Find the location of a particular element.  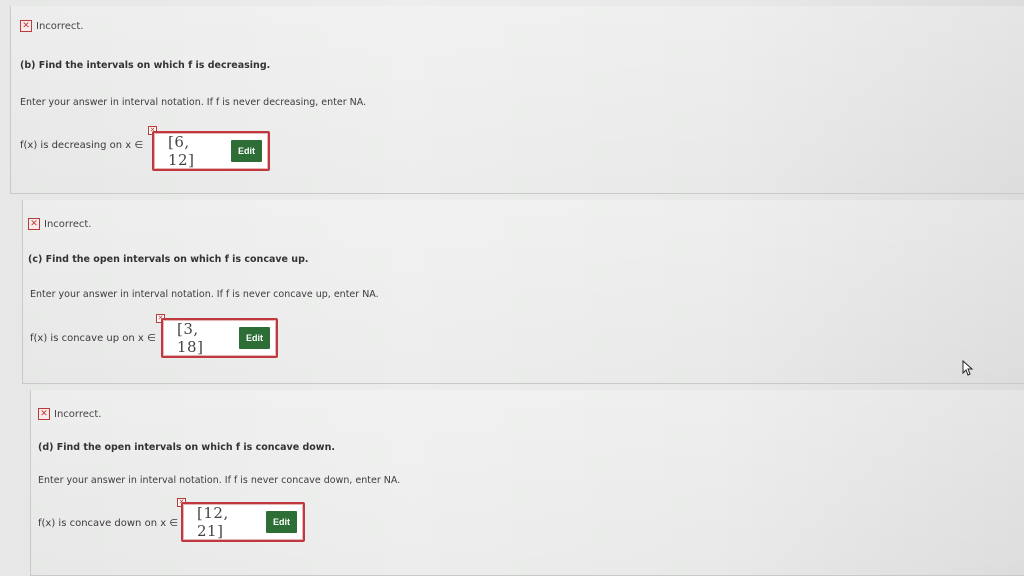

answer-box-b: [6, 12] Edit is located at coordinates (211, 151).